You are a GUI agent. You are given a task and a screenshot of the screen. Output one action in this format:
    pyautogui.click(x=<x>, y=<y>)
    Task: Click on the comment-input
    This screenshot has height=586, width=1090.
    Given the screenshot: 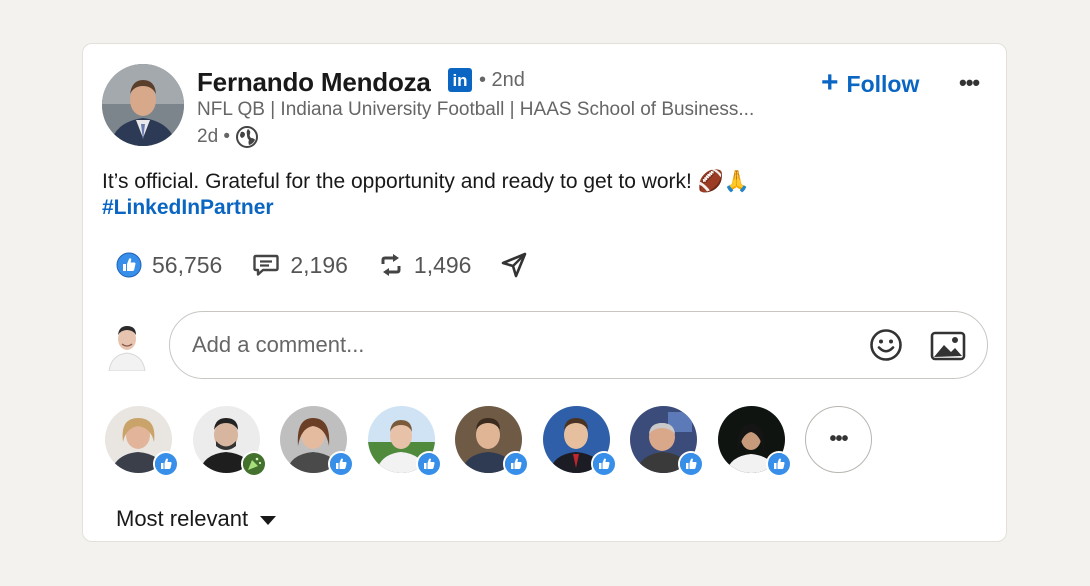 What is the action you would take?
    pyautogui.click(x=512, y=345)
    